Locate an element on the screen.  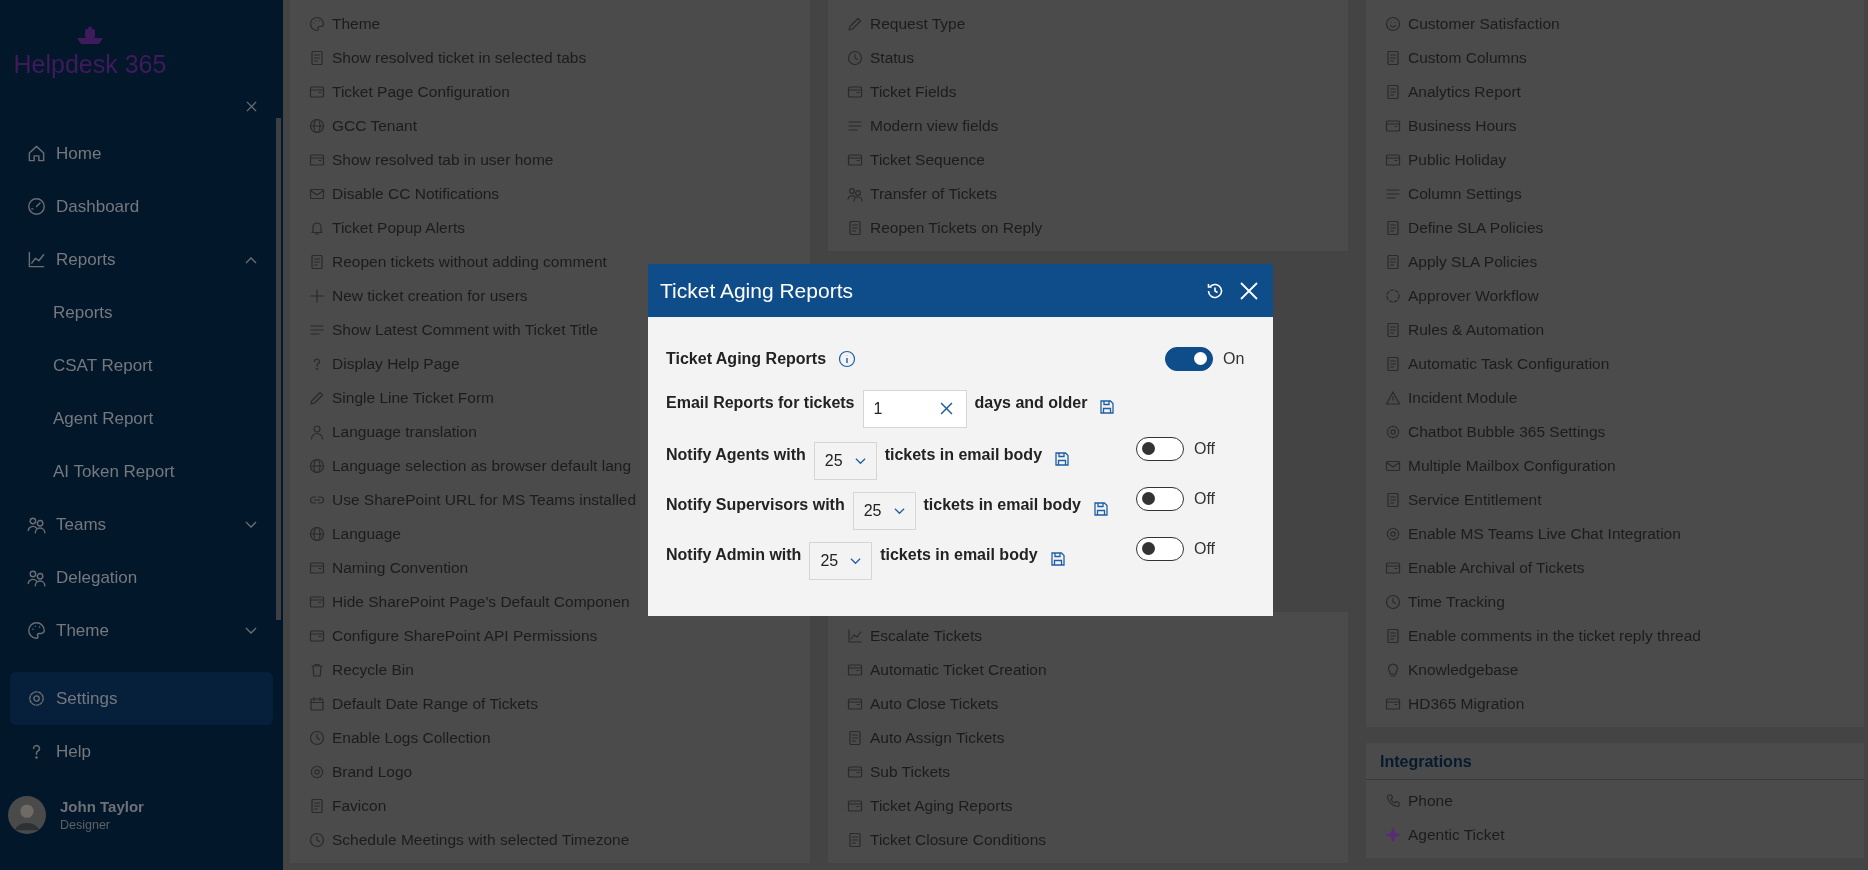
field-label: Notify Supervisors with is located at coordinates (755, 504).